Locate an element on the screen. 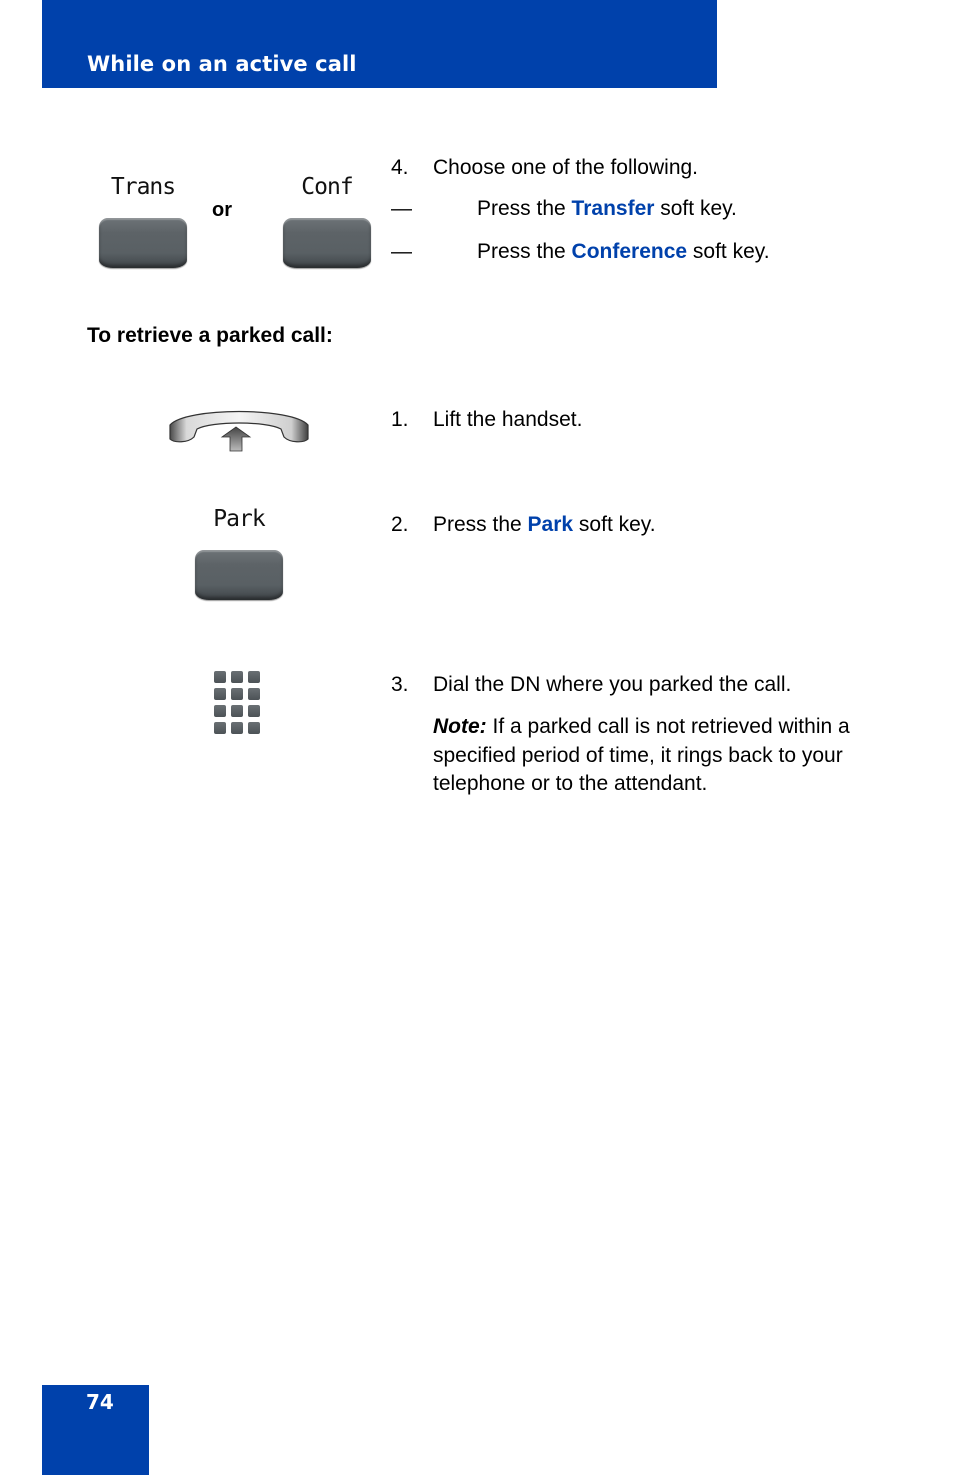  step-text: Lift the handset. is located at coordinates (508, 419).